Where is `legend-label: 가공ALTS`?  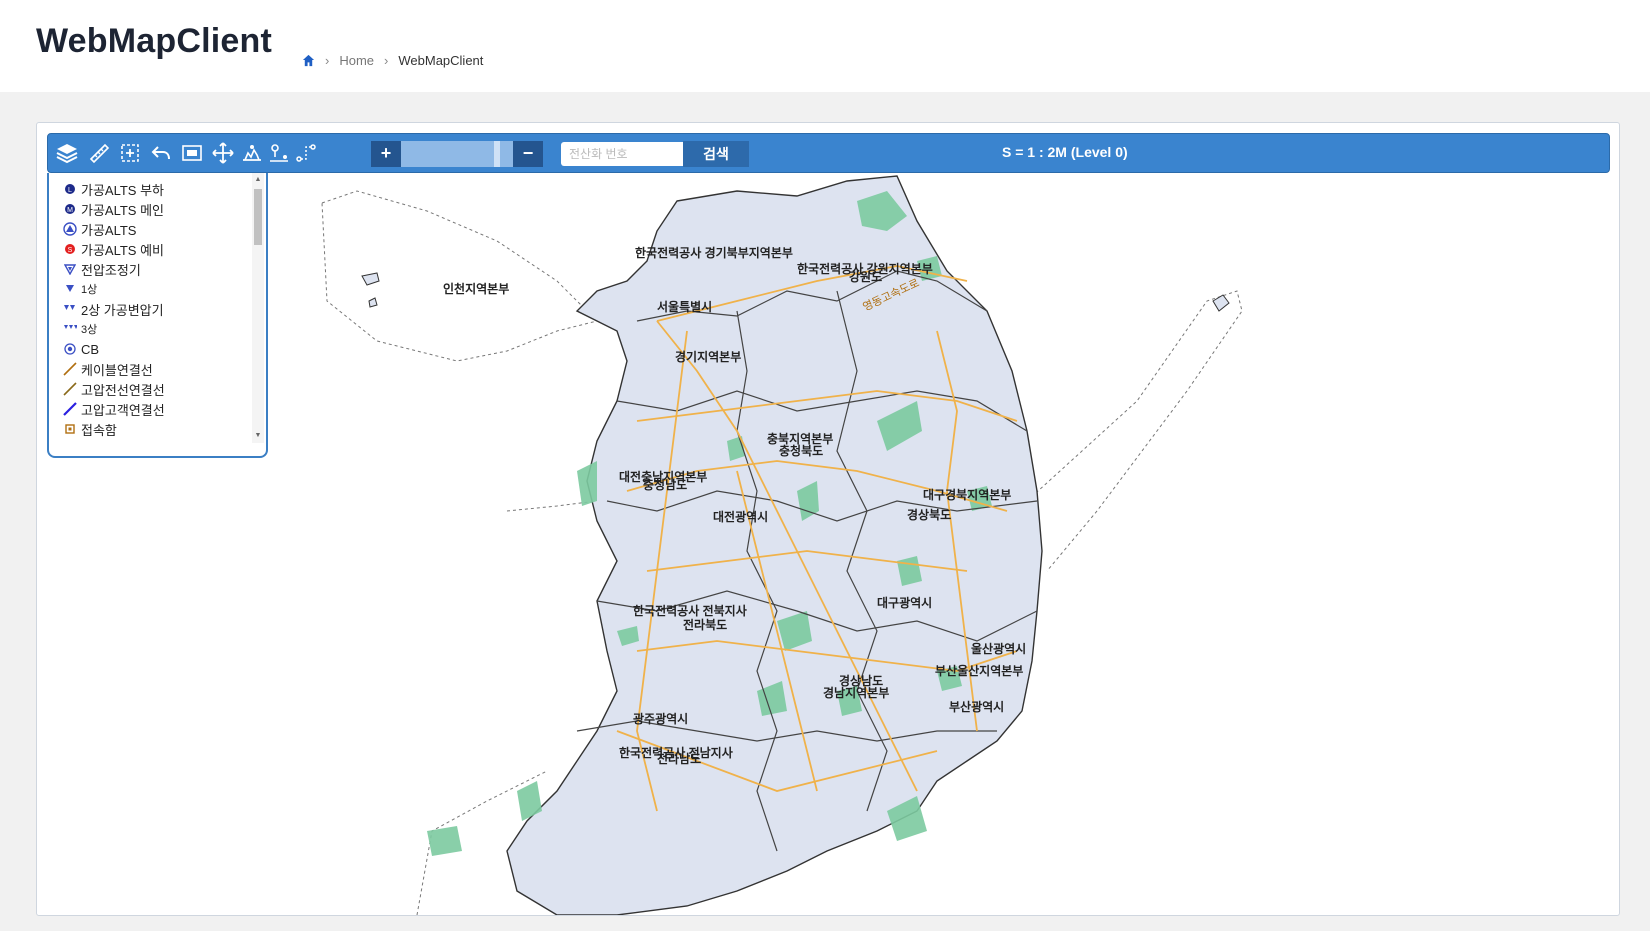 legend-label: 가공ALTS is located at coordinates (109, 230).